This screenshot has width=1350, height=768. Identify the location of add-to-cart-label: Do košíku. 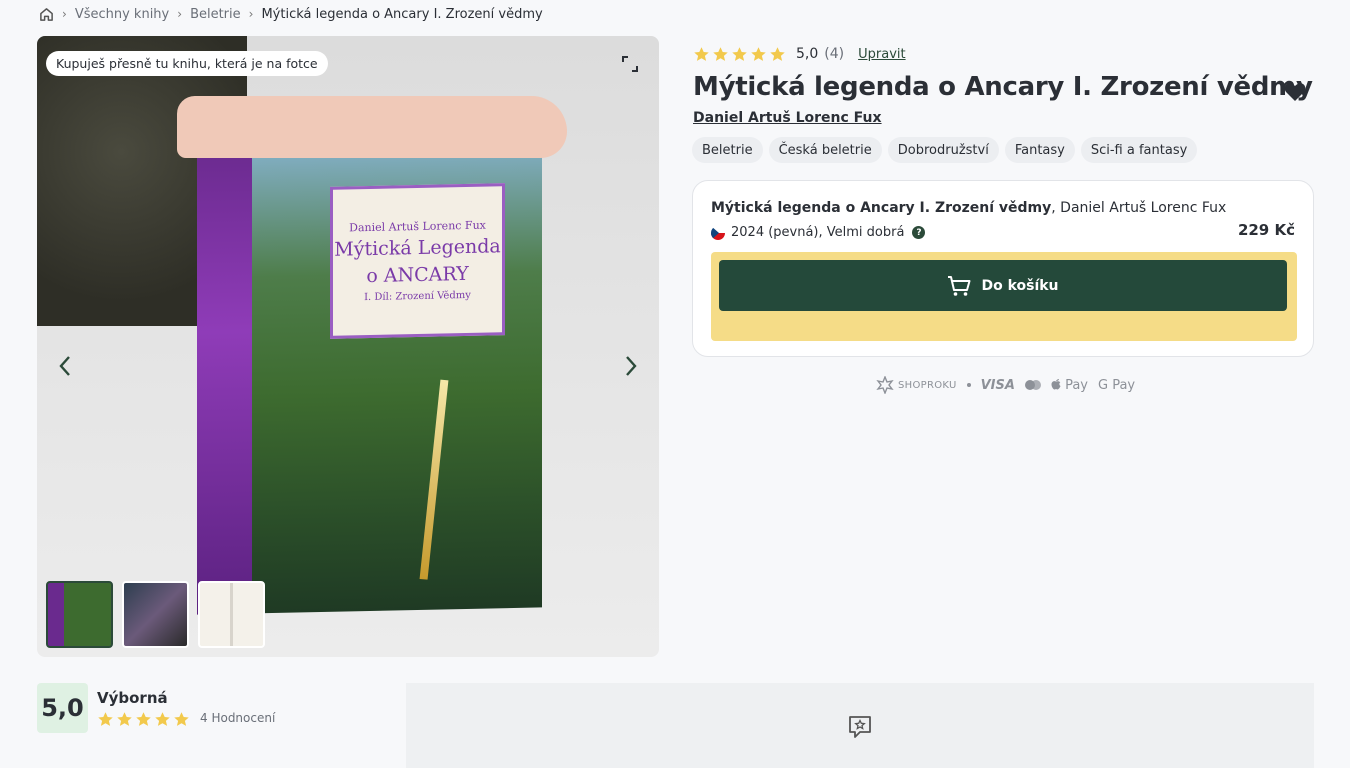
(1020, 285).